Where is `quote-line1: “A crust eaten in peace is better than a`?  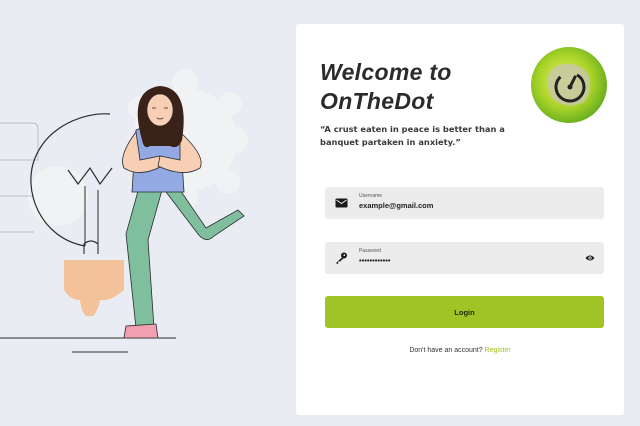
quote-line1: “A crust eaten in peace is better than a is located at coordinates (412, 129).